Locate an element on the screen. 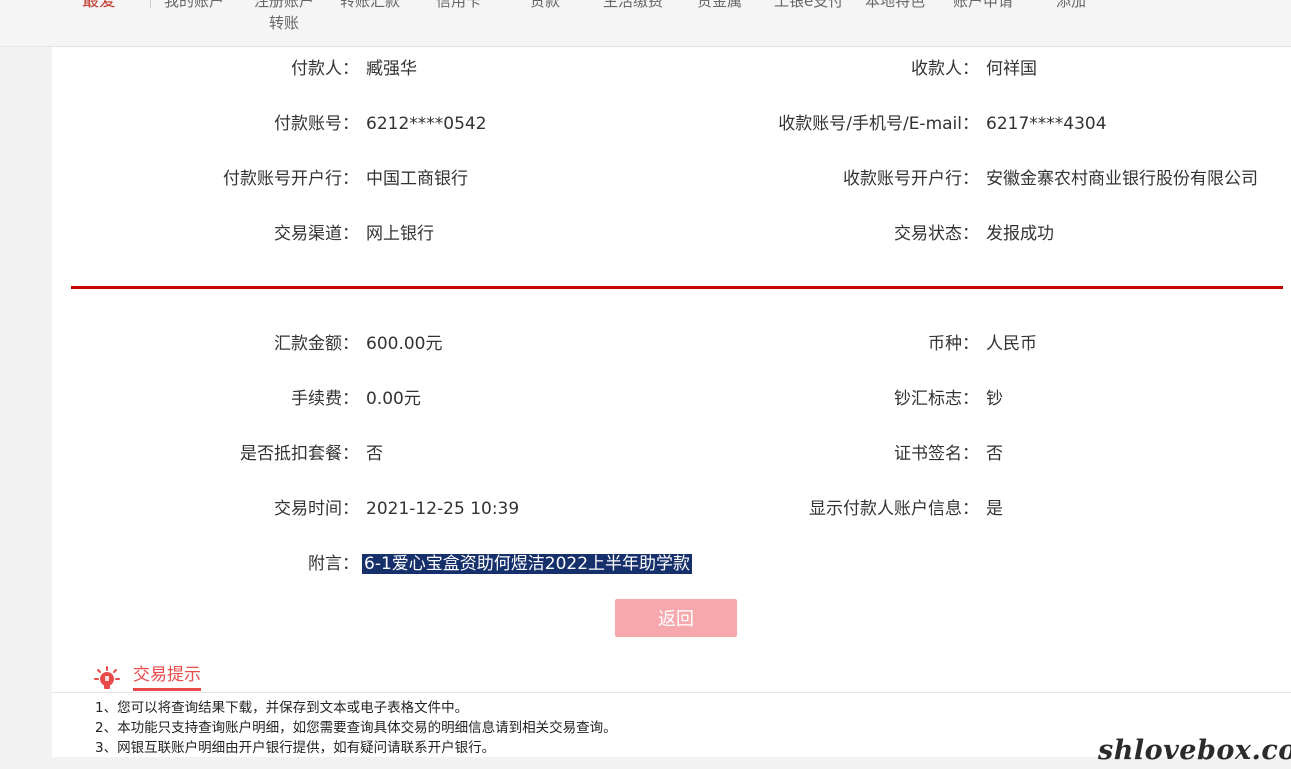  tips-title: 交易提示 is located at coordinates (167, 677).